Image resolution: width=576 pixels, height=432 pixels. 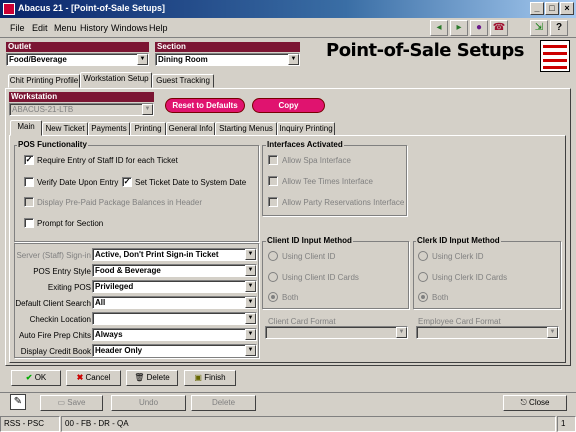 What do you see at coordinates (65, 129) in the screenshot?
I see `tab-new-ticket: New Ticket` at bounding box center [65, 129].